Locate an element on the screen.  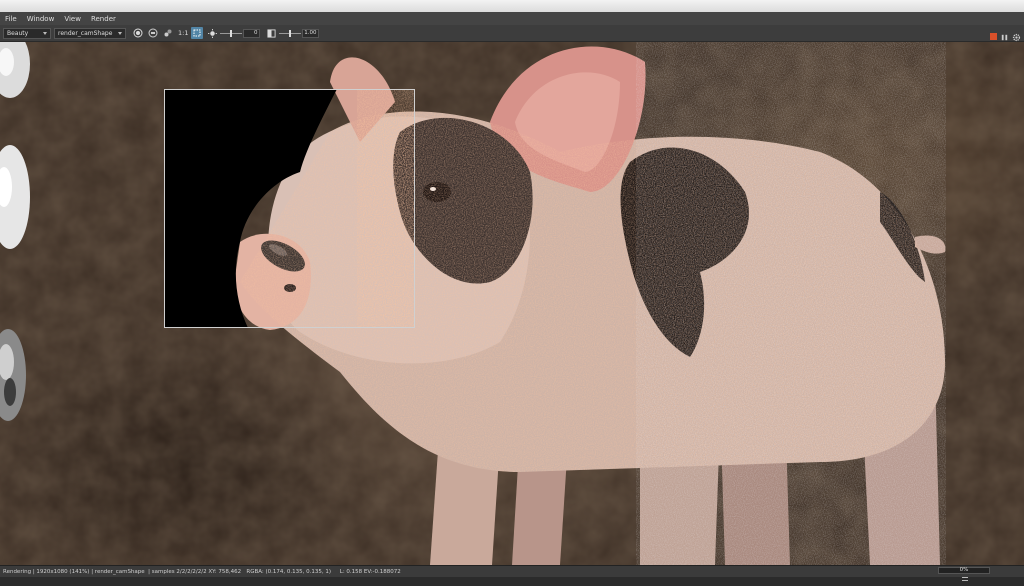
aov-dropdown: Beauty is located at coordinates (27, 33).